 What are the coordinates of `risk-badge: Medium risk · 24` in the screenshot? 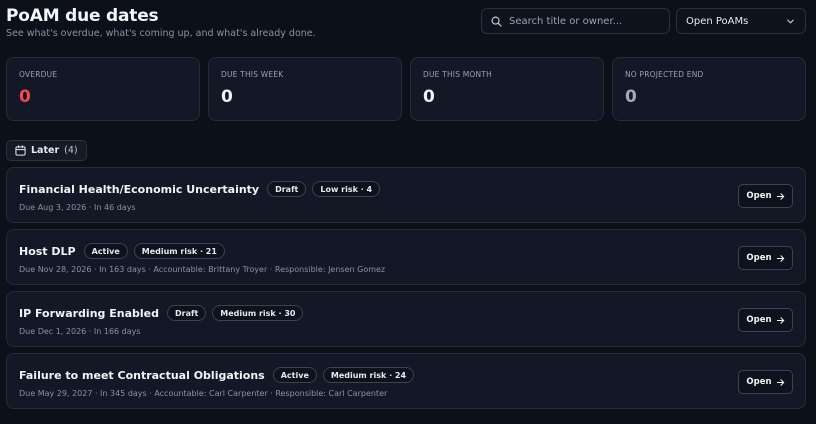 It's located at (368, 375).